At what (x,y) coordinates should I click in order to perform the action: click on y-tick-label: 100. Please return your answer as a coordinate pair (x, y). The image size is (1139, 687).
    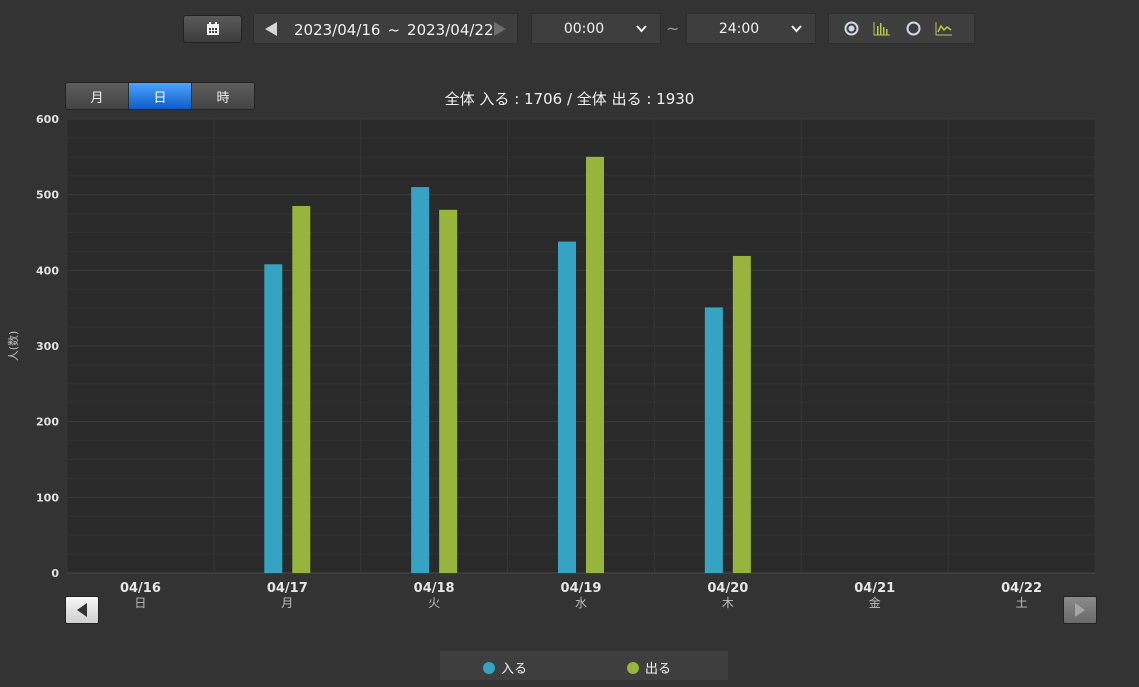
    Looking at the image, I should click on (47, 497).